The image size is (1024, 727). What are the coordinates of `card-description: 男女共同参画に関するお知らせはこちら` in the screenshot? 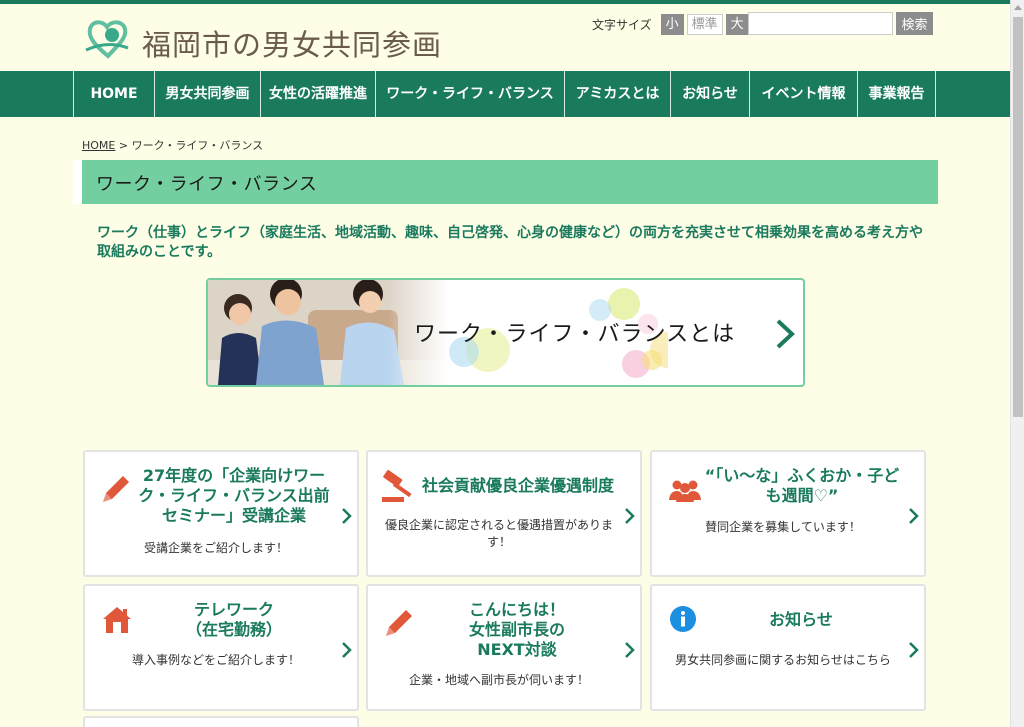 It's located at (783, 660).